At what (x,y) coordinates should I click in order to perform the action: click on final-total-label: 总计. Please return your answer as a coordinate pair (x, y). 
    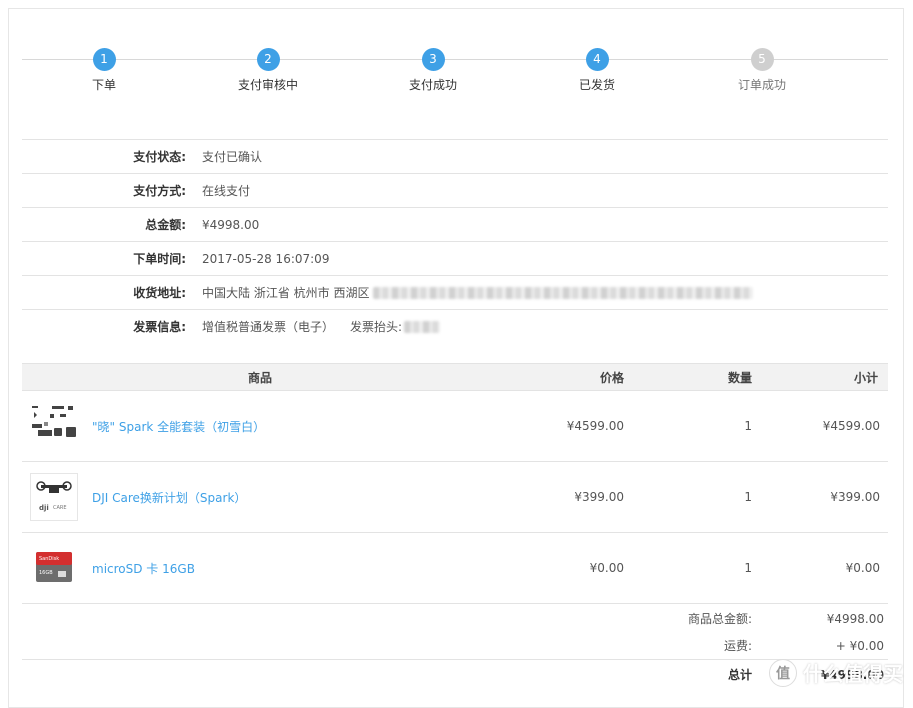
    Looking at the image, I should click on (672, 674).